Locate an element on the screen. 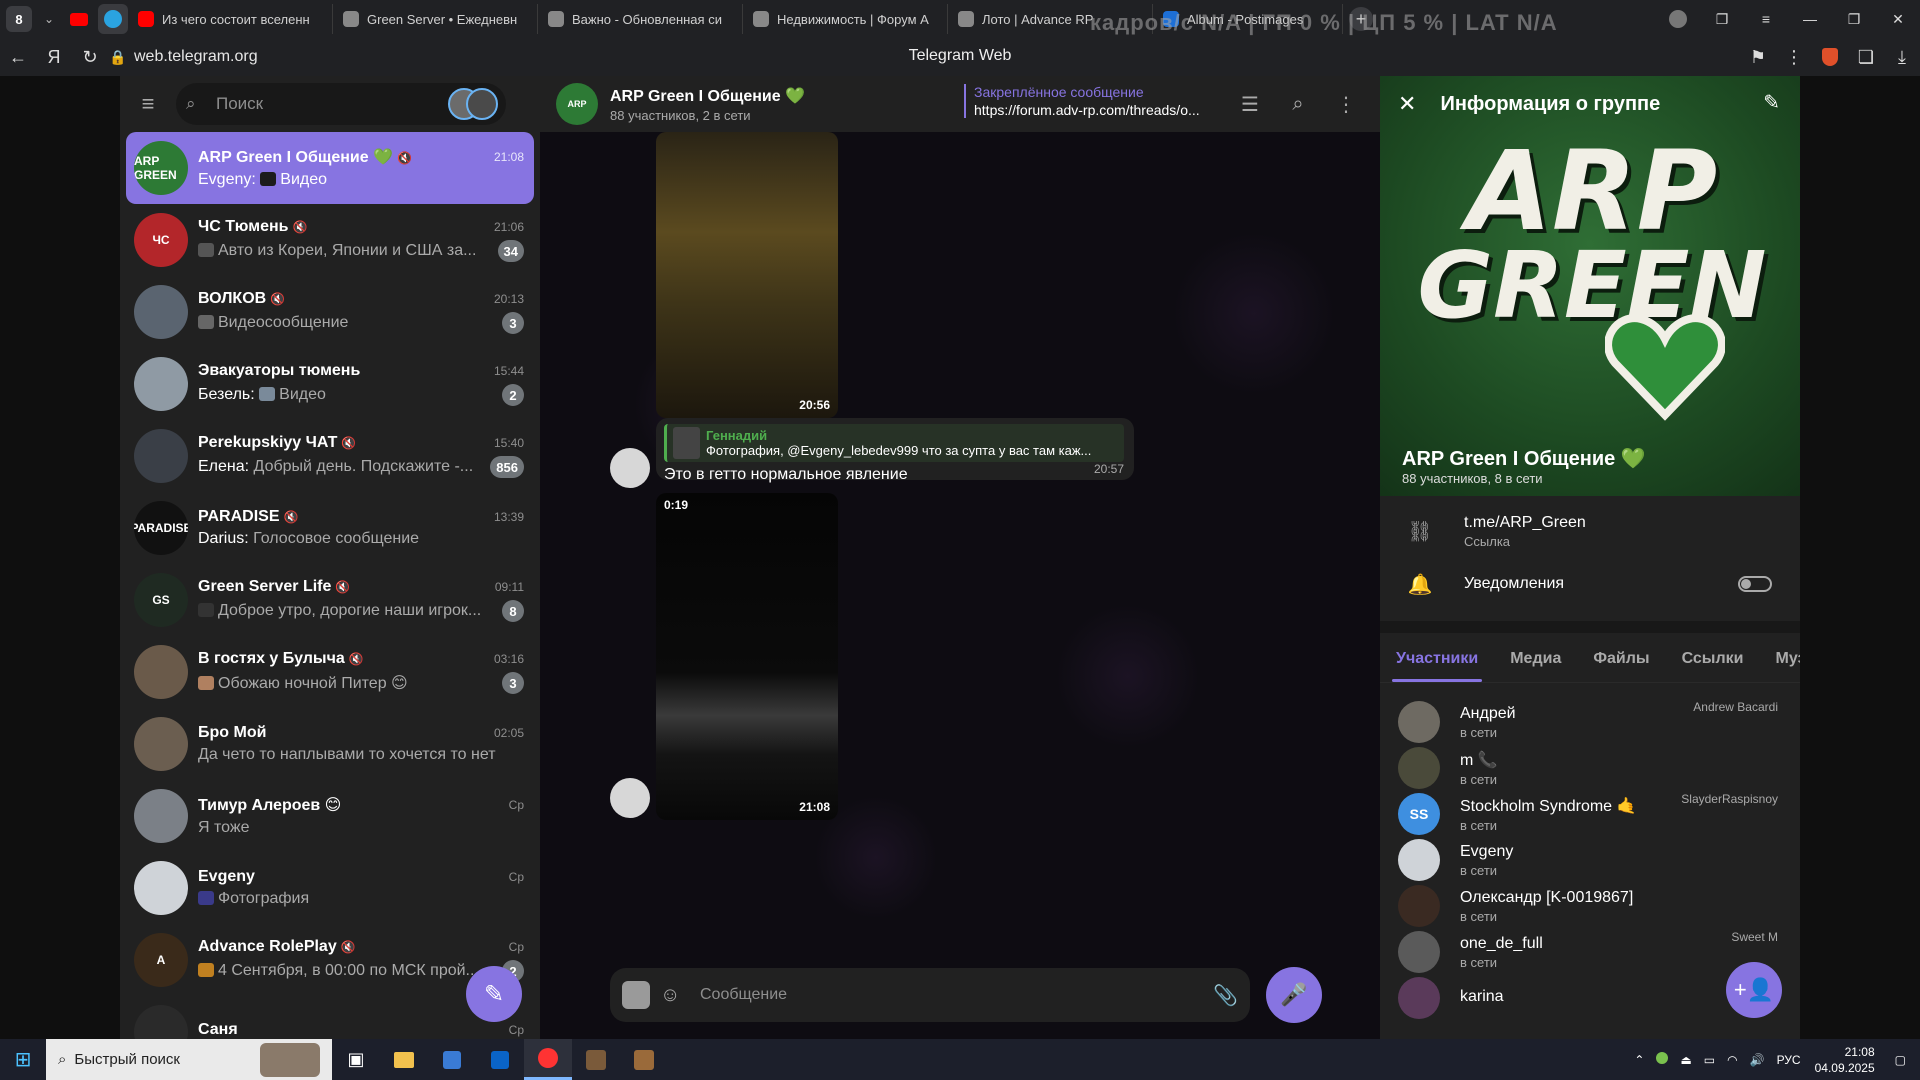  search-input: ⌕ Поиск is located at coordinates (341, 104).